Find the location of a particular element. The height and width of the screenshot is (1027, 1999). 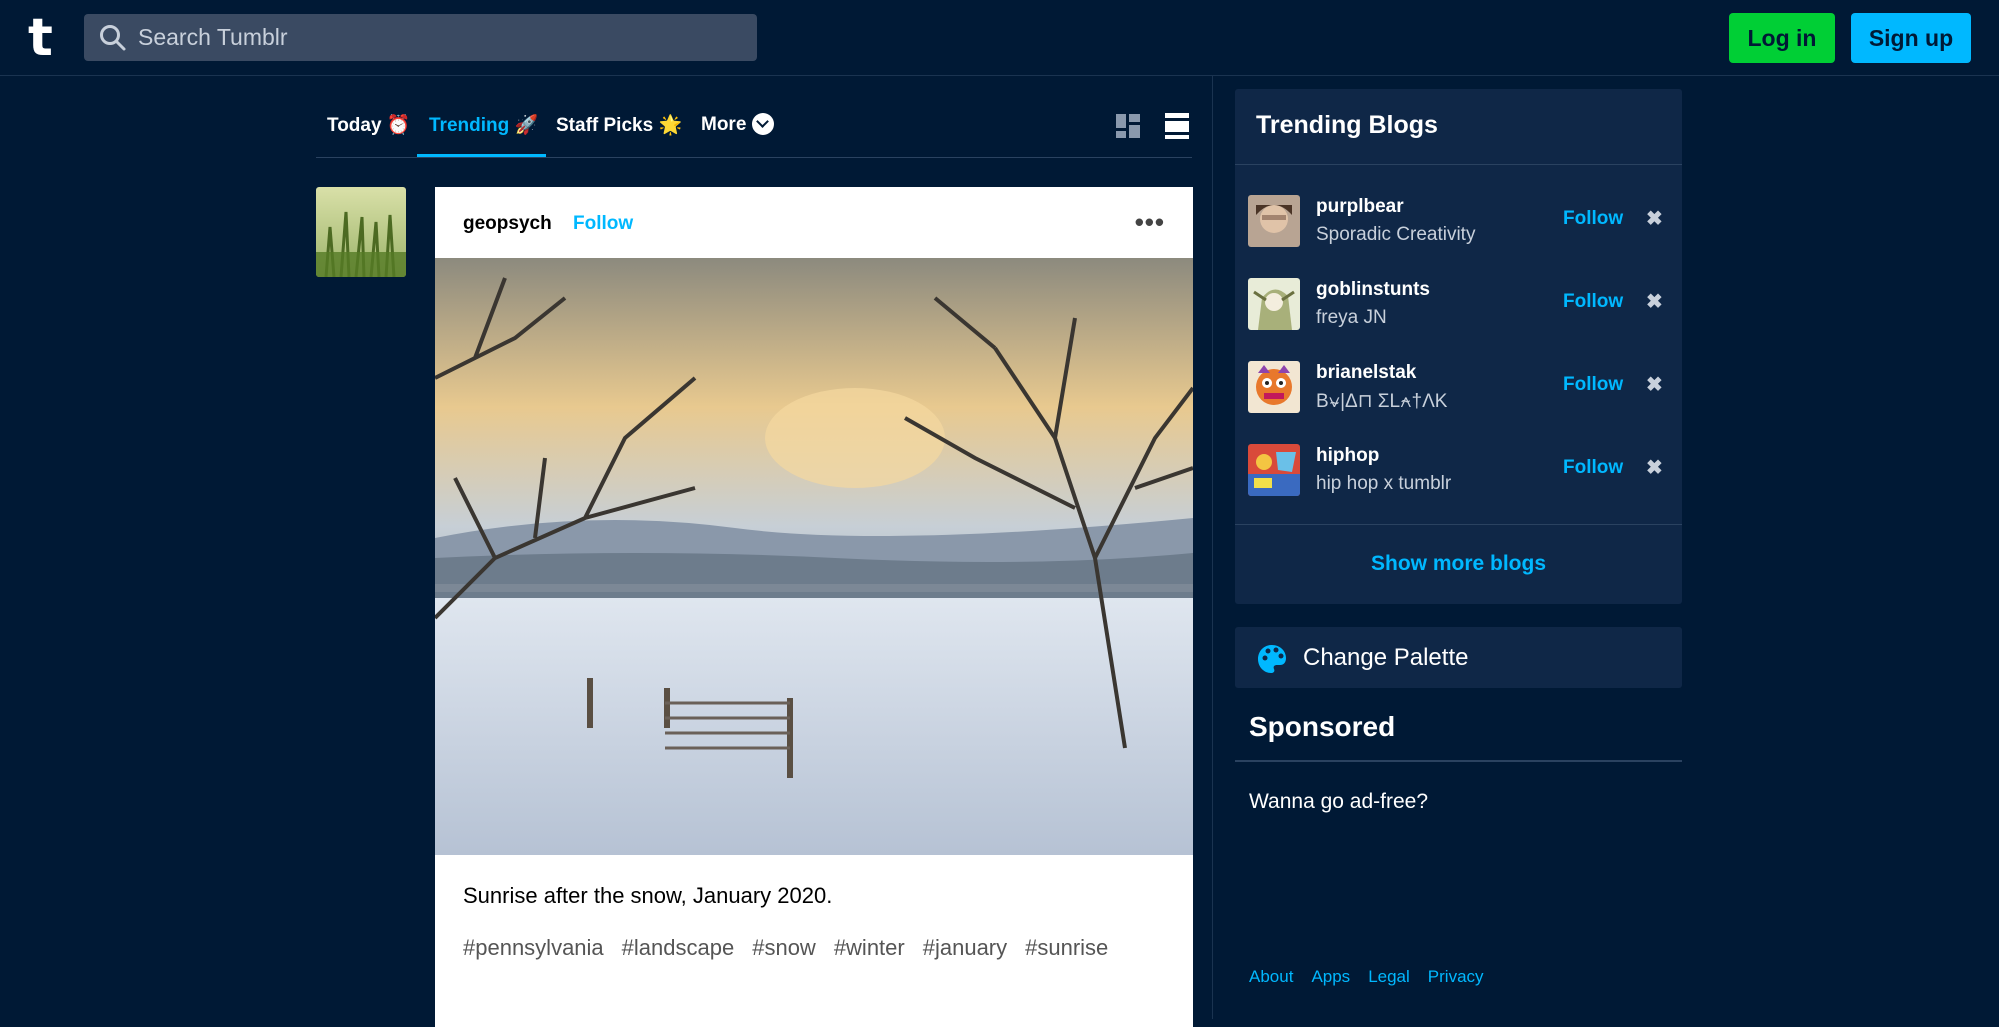

tag-link: #landscape is located at coordinates (678, 947).